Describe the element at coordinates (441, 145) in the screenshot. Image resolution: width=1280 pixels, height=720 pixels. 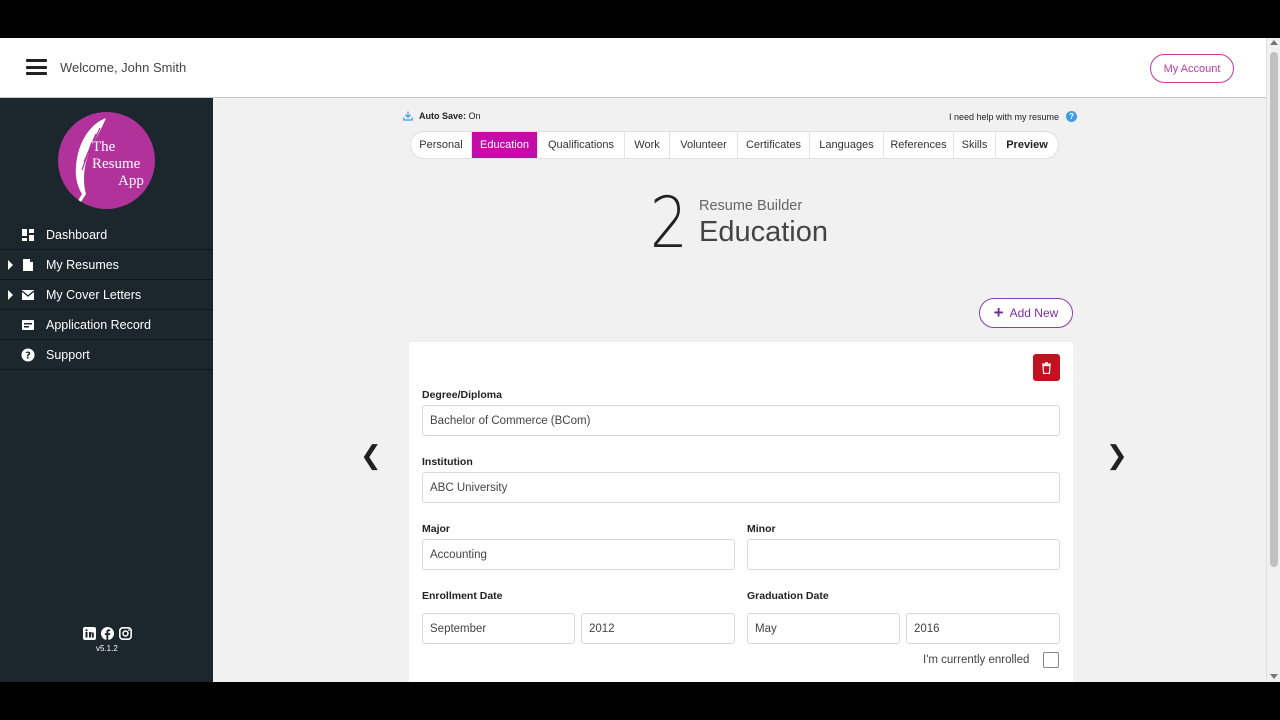
I see `tab-personal: Personal` at that location.